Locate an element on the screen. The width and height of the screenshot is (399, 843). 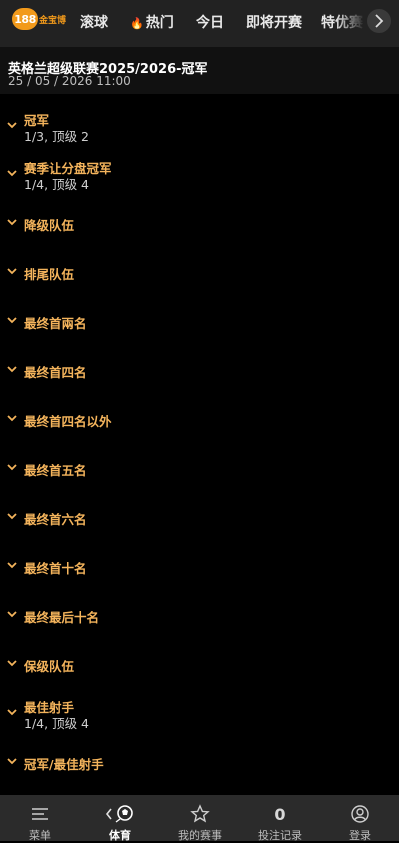
user-icon is located at coordinates (360, 814).